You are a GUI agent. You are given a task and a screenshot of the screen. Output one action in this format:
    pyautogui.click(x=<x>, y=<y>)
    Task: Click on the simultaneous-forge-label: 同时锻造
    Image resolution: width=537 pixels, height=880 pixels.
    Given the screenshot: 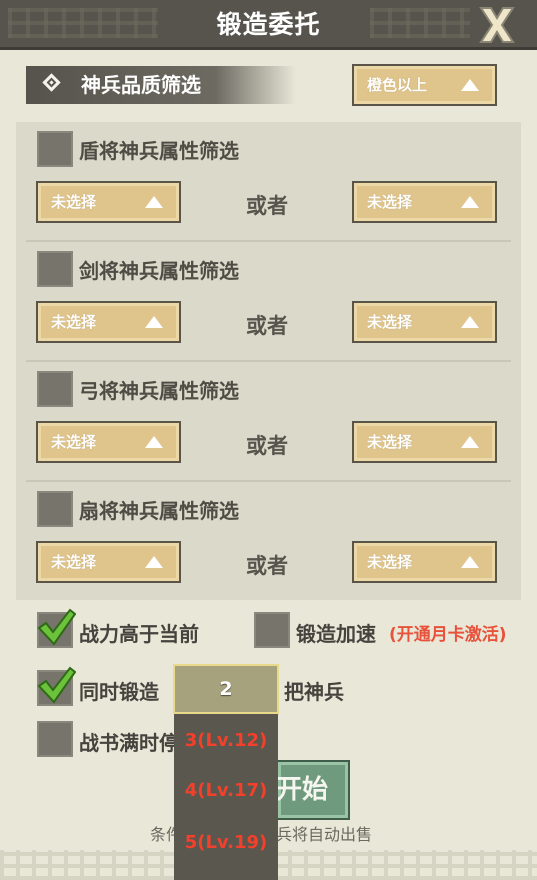 What is the action you would take?
    pyautogui.click(x=119, y=692)
    